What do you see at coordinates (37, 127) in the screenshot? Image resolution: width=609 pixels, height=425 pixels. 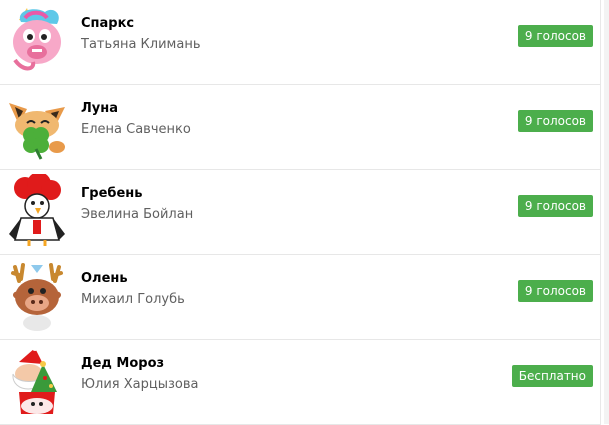 I see `fox-clover-sticker-icon` at bounding box center [37, 127].